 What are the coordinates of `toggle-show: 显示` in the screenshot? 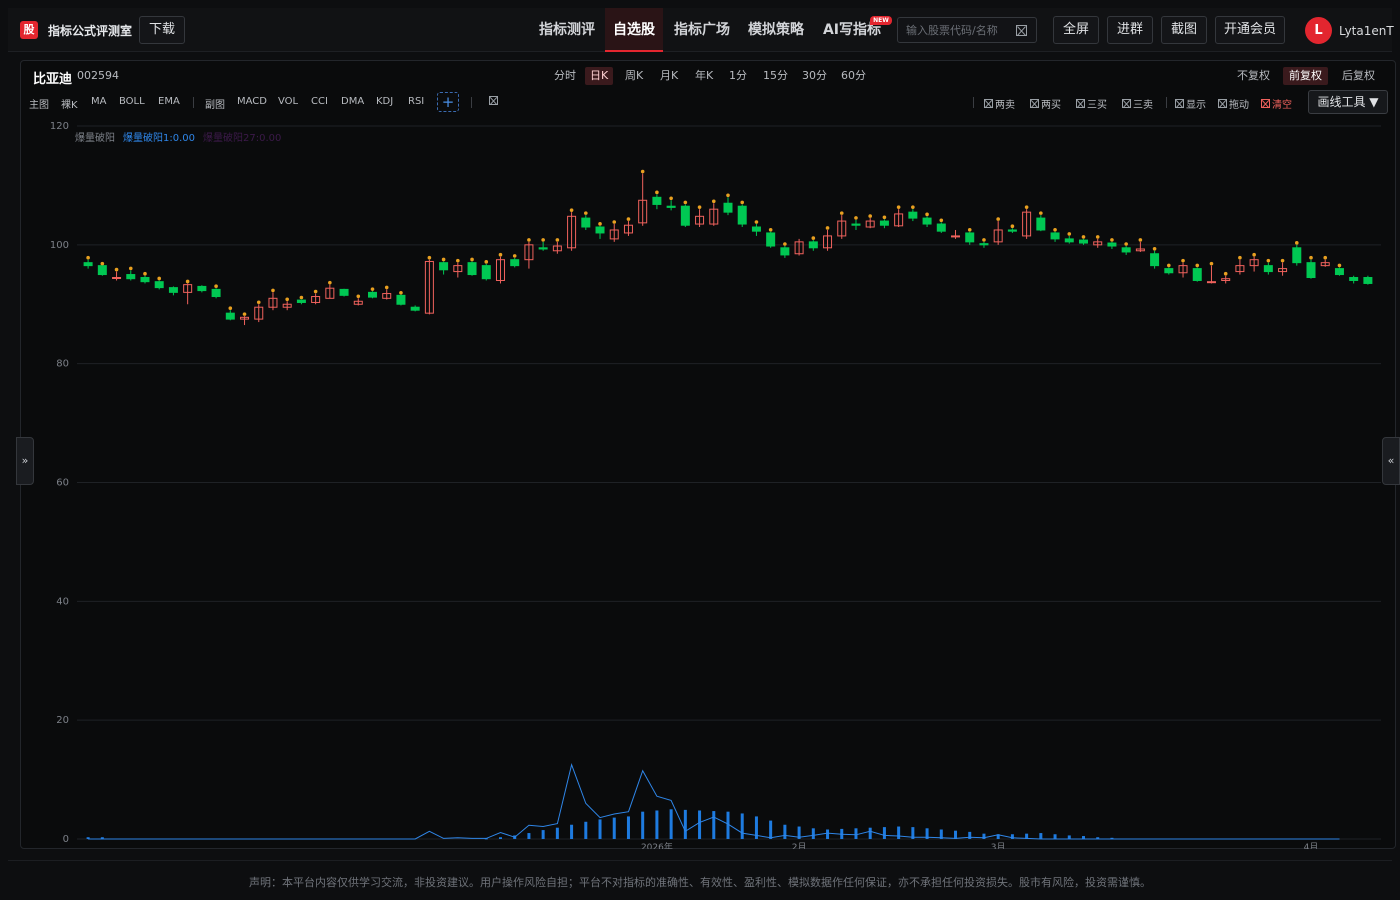 It's located at (1190, 103).